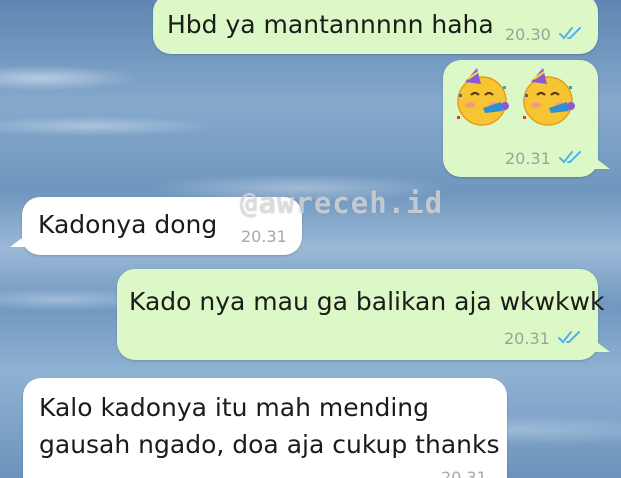  What do you see at coordinates (330, 24) in the screenshot?
I see `message-text: Hbd ya mantannnnn haha` at bounding box center [330, 24].